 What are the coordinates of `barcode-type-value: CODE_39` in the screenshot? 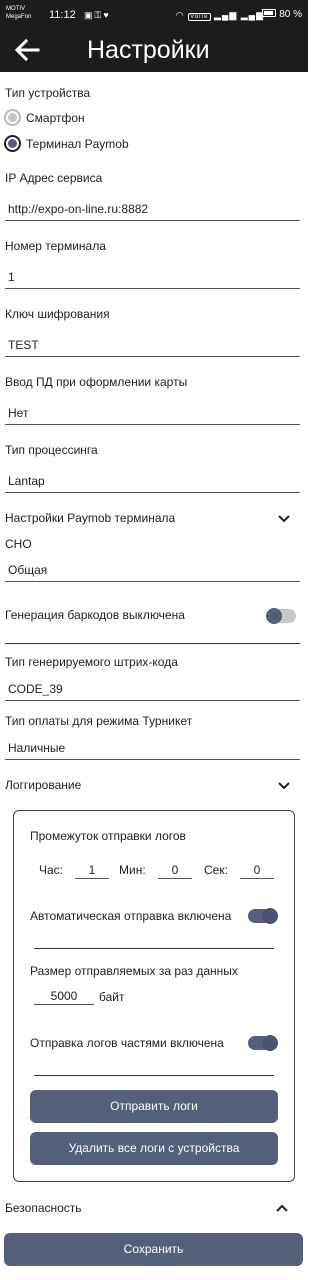 It's located at (35, 689).